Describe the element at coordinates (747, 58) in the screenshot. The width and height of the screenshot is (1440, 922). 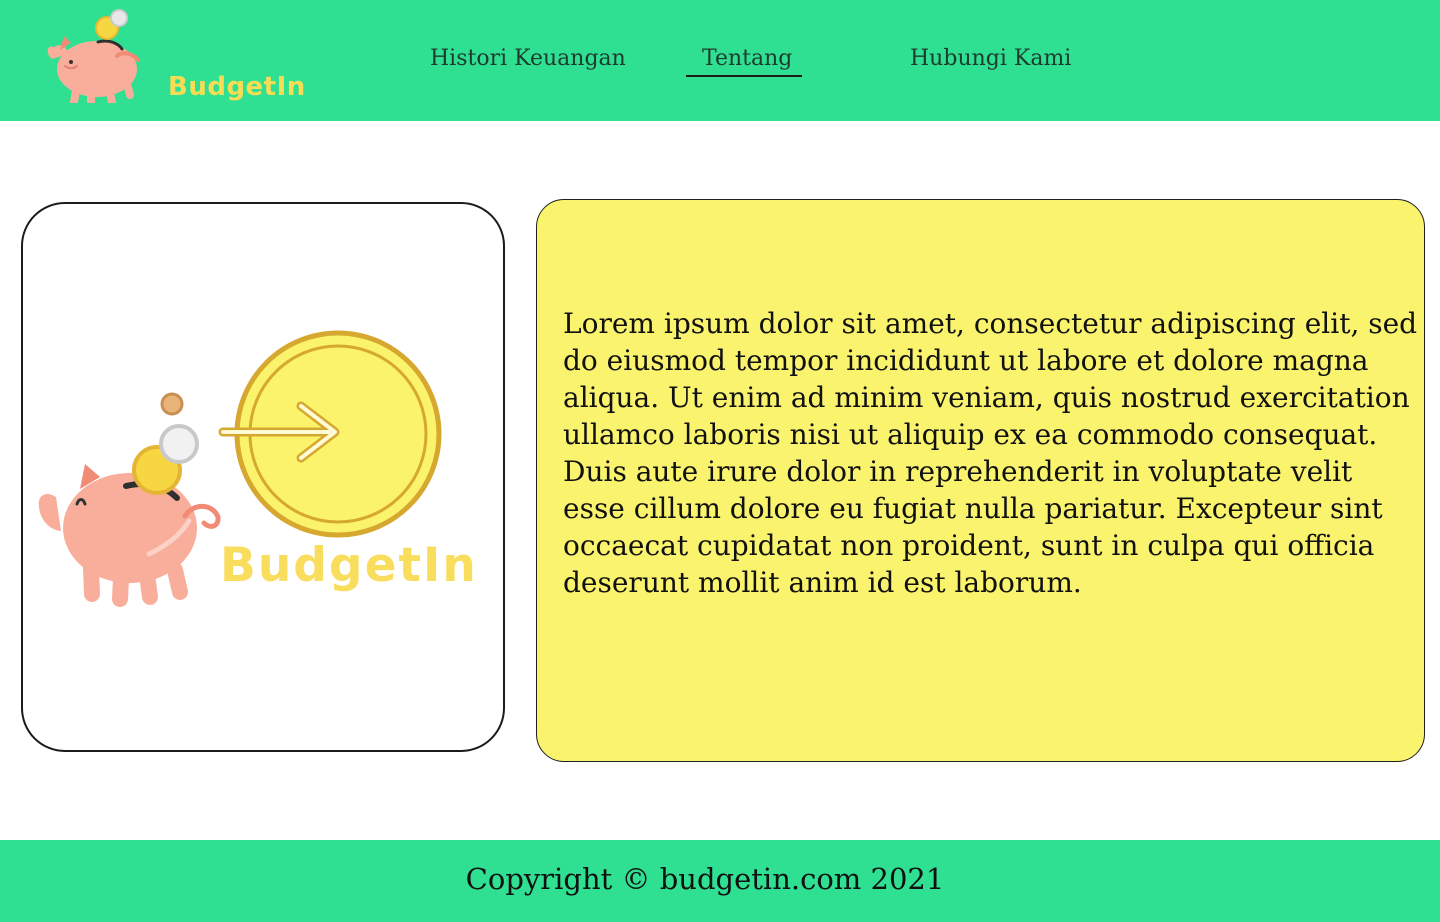
I see `nav-tentang: Tentang` at that location.